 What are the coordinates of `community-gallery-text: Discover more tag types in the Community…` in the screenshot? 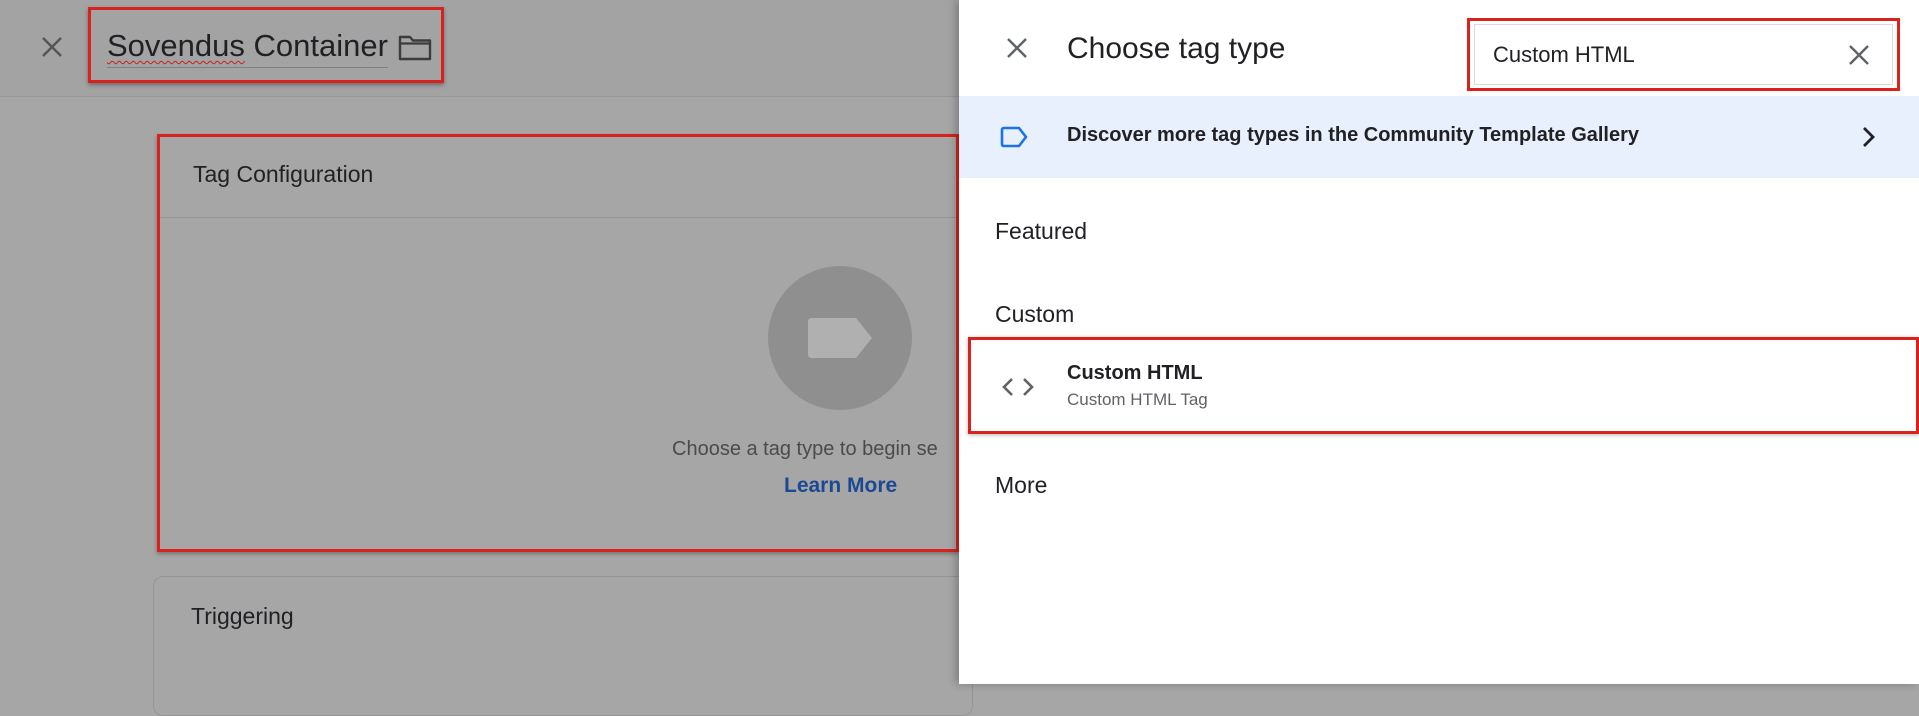 It's located at (1353, 135).